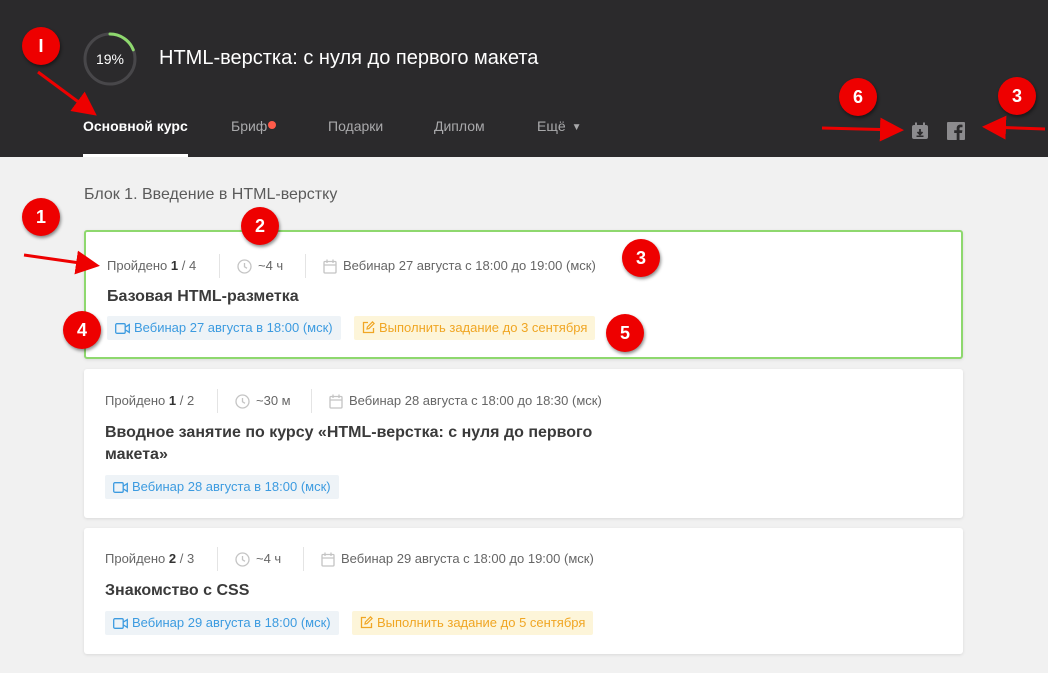 The image size is (1048, 673). What do you see at coordinates (135, 137) in the screenshot?
I see `tab-main-course: Основной курс` at bounding box center [135, 137].